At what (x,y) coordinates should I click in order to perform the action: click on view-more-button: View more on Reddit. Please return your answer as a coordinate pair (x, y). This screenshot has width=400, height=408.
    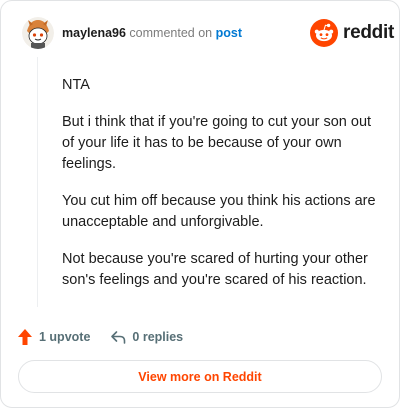
    Looking at the image, I should click on (200, 376).